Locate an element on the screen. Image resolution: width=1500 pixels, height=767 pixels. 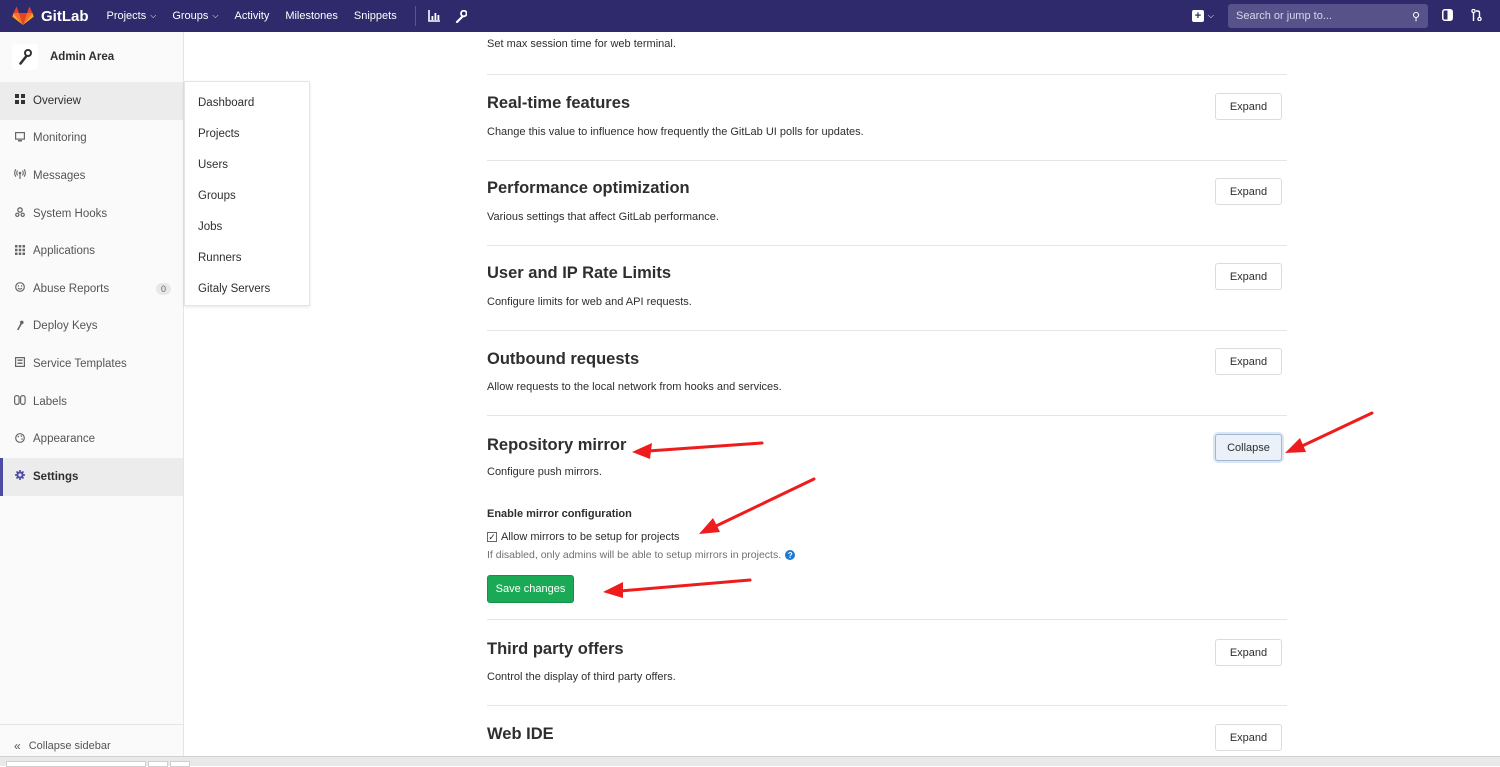
issues-icon is located at coordinates (1447, 16).